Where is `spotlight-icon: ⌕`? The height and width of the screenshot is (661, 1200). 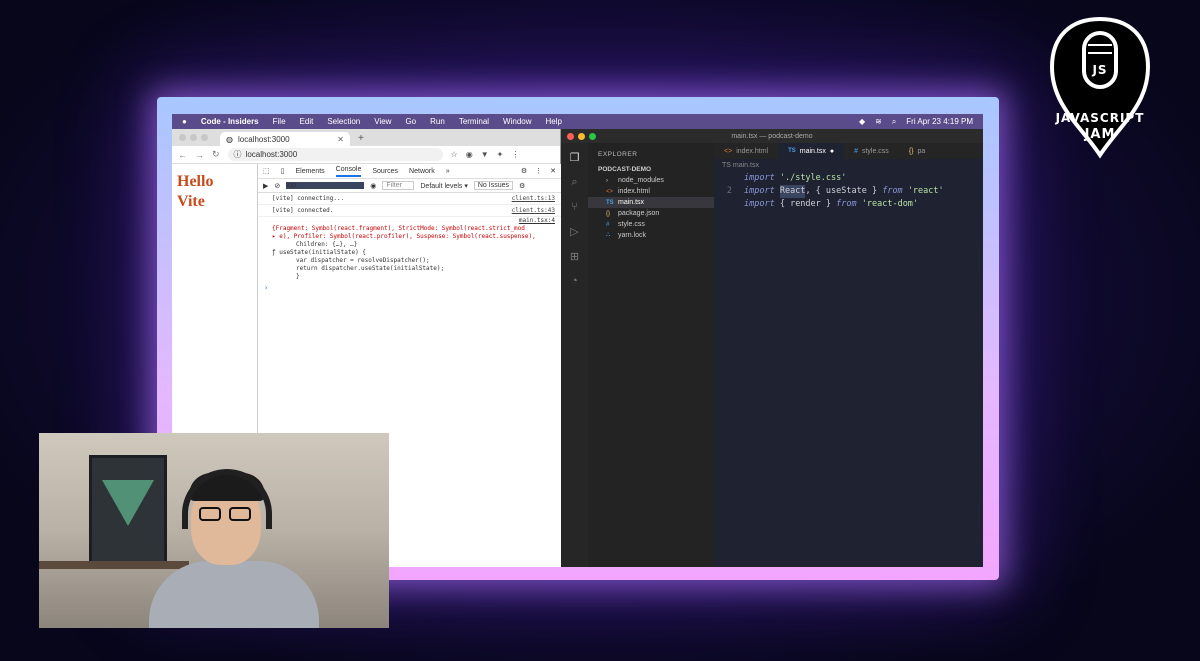
spotlight-icon: ⌕ is located at coordinates (894, 122).